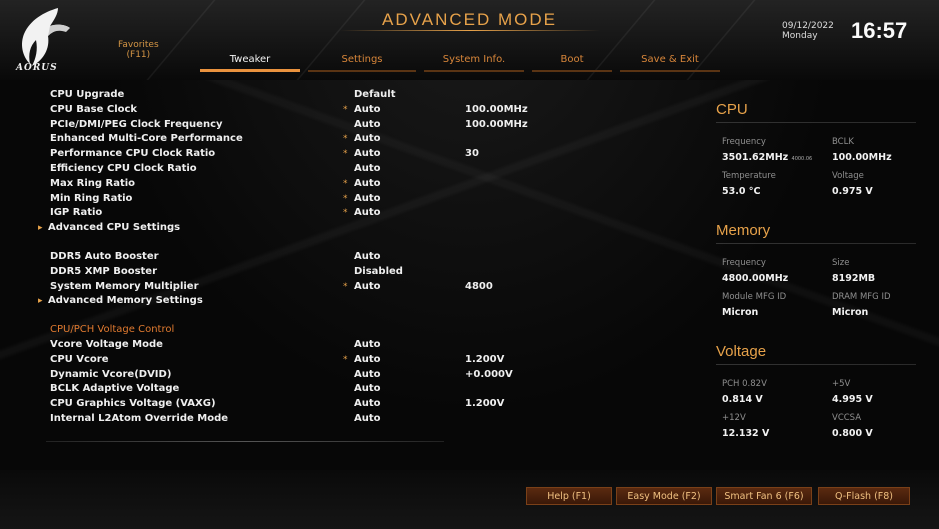 This screenshot has width=939, height=529. I want to click on tab-save-exit: Save & Exit, so click(670, 62).